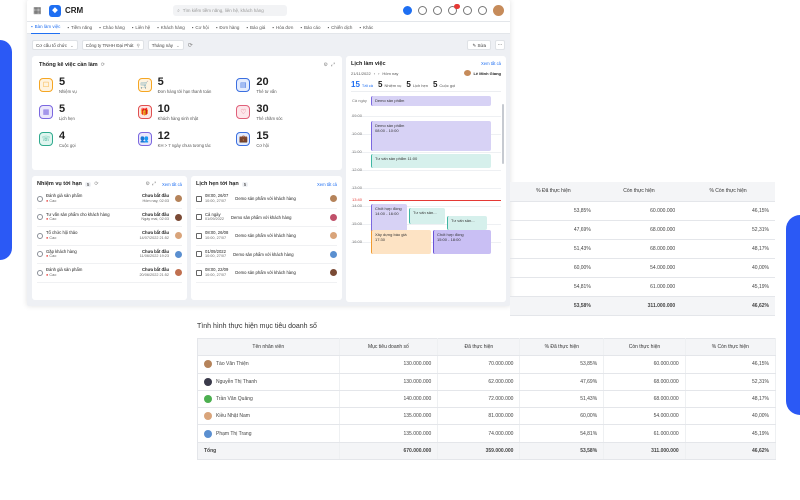  Describe the element at coordinates (141, 27) in the screenshot. I see `nav-item: ▪ Liên hệ` at that location.